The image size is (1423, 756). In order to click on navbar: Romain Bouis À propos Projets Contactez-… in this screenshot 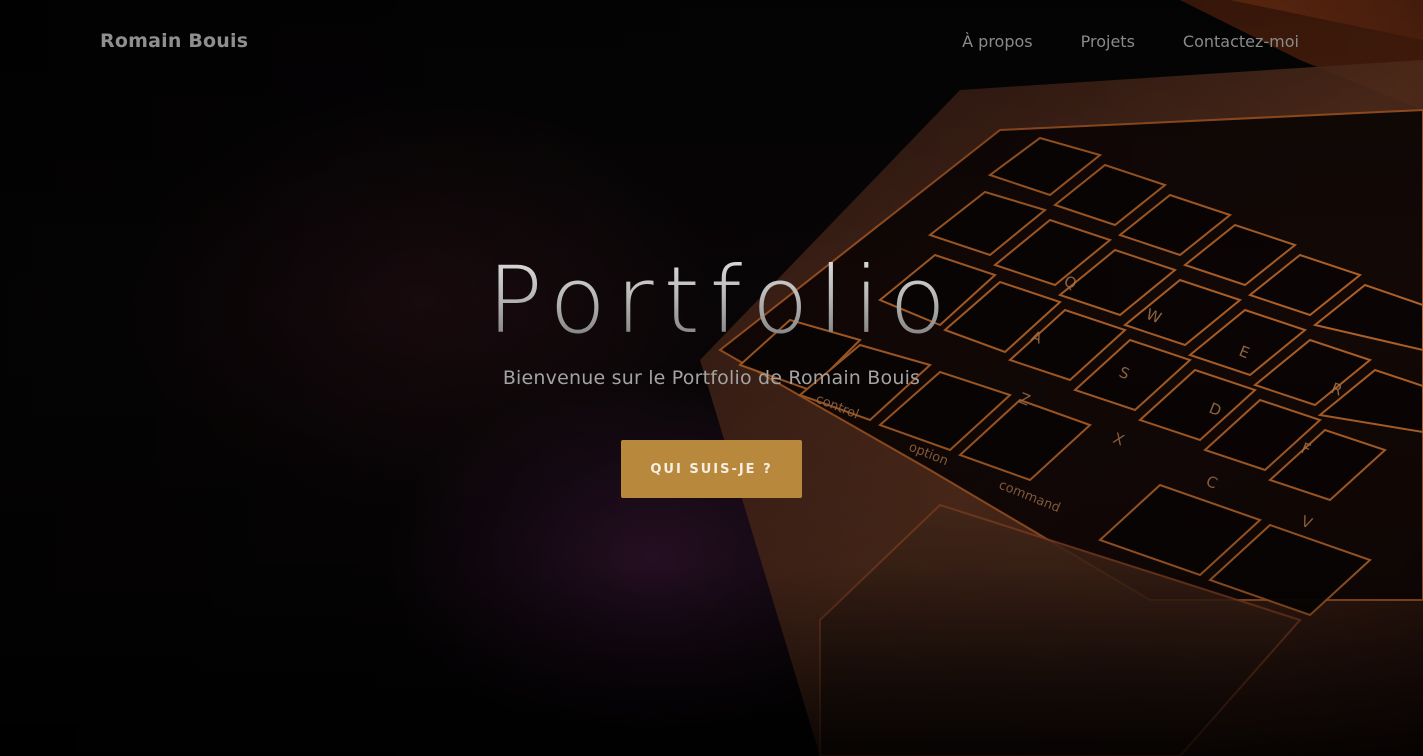, I will do `click(711, 43)`.